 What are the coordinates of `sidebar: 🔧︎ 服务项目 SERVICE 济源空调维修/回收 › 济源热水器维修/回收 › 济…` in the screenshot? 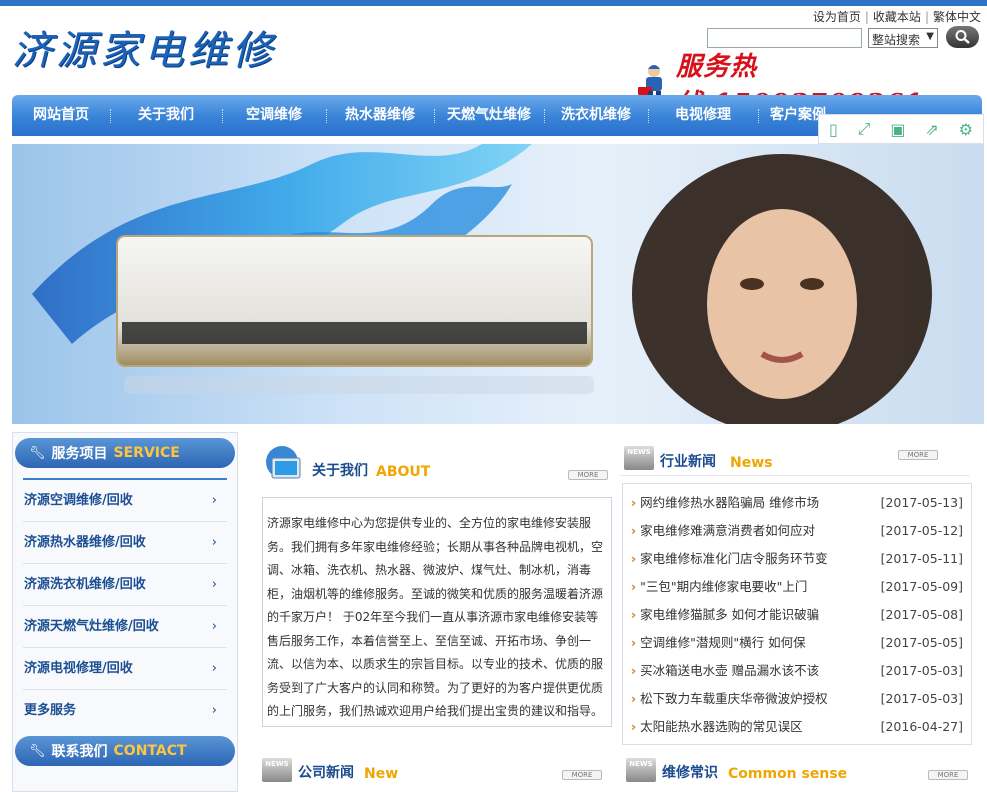 It's located at (125, 612).